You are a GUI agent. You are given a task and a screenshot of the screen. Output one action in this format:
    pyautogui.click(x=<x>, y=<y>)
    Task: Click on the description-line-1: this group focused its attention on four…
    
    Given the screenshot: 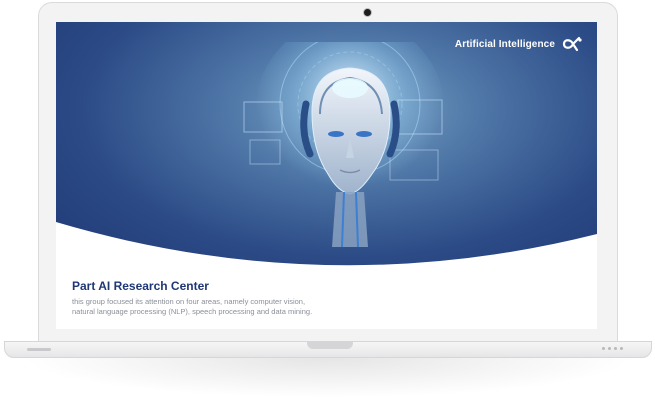 What is the action you would take?
    pyautogui.click(x=189, y=301)
    